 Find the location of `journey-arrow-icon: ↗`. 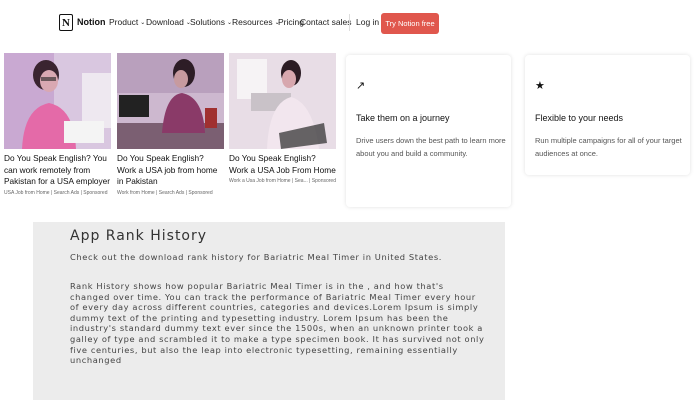

journey-arrow-icon: ↗ is located at coordinates (361, 86).